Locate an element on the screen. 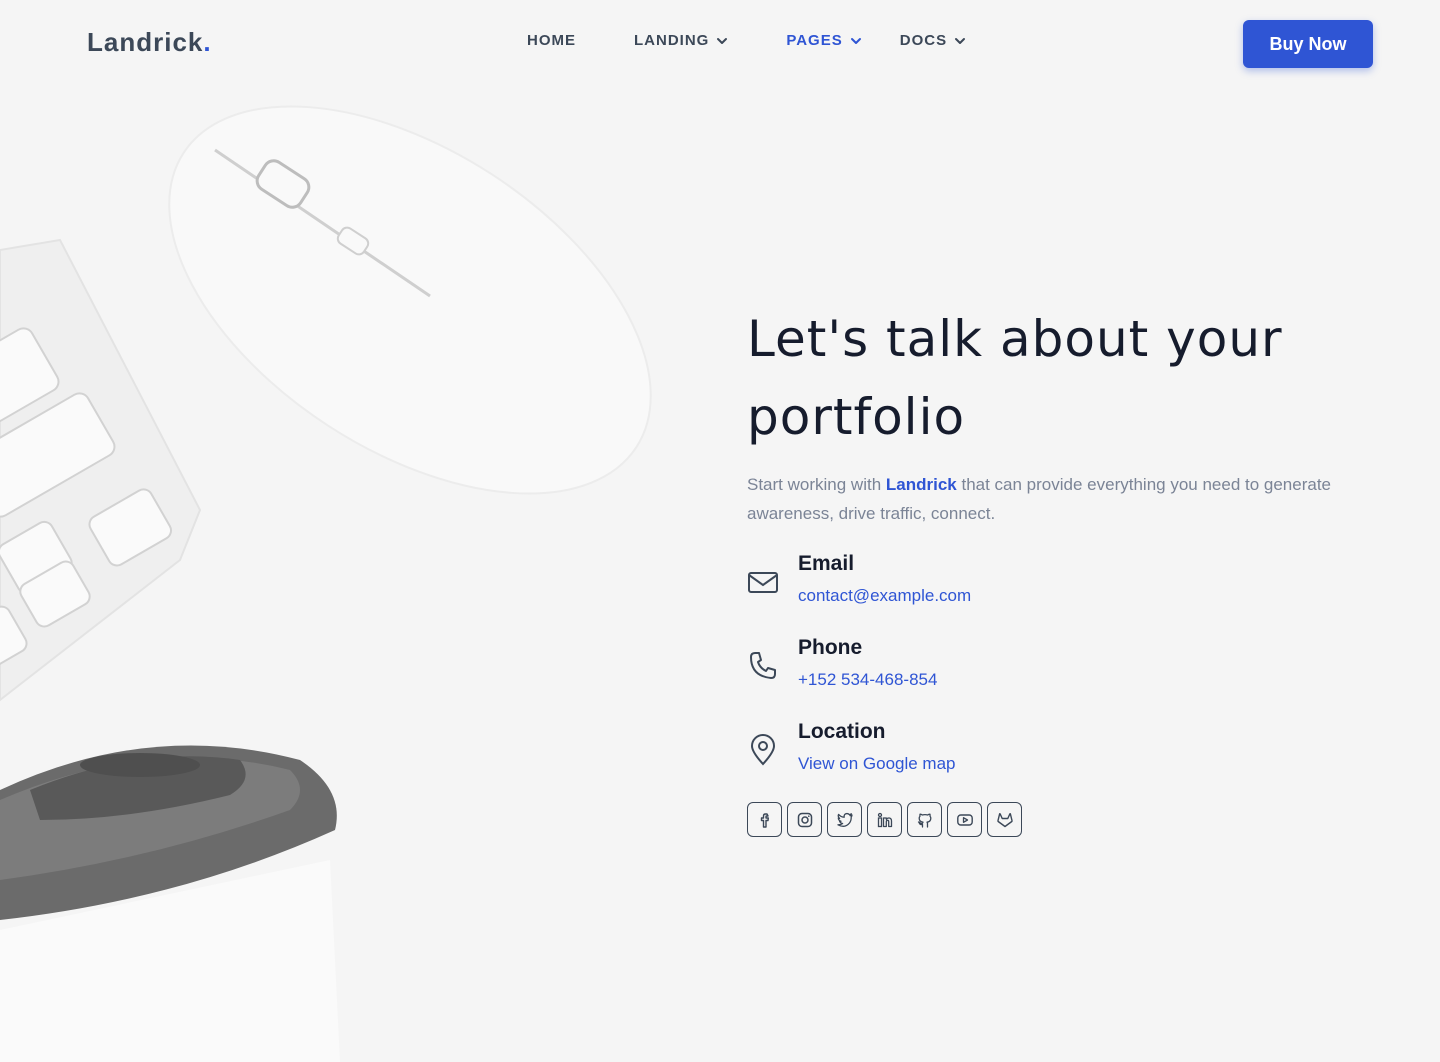 This screenshot has height=1062, width=1440. nav-item-pages: PAGES is located at coordinates (823, 40).